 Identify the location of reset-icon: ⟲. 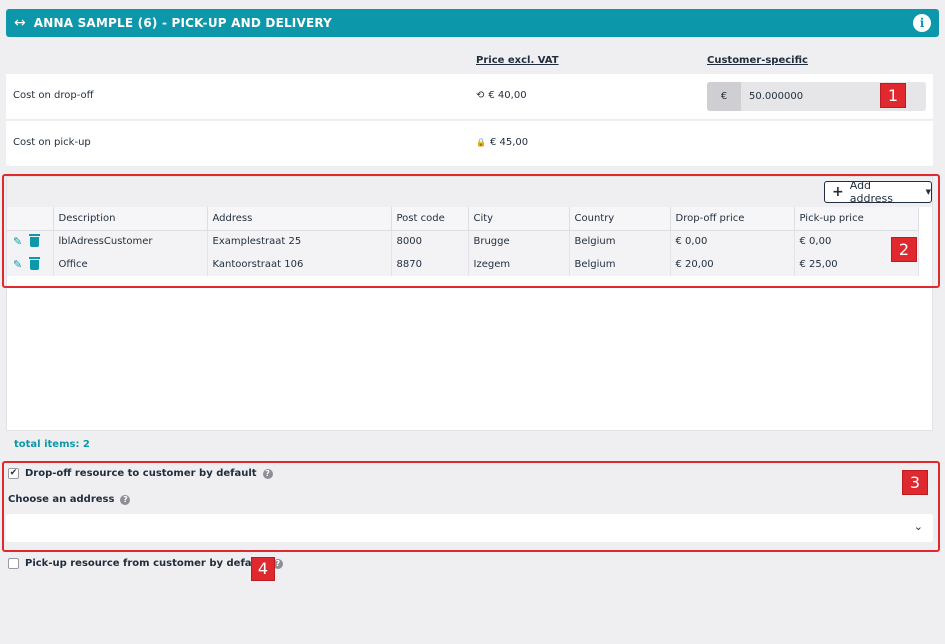
(480, 95).